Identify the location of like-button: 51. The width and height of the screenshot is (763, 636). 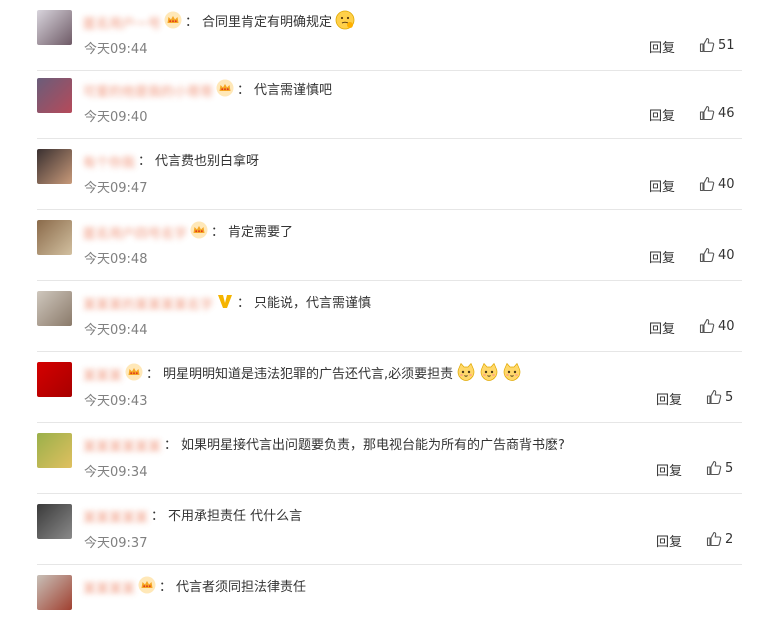
(717, 45).